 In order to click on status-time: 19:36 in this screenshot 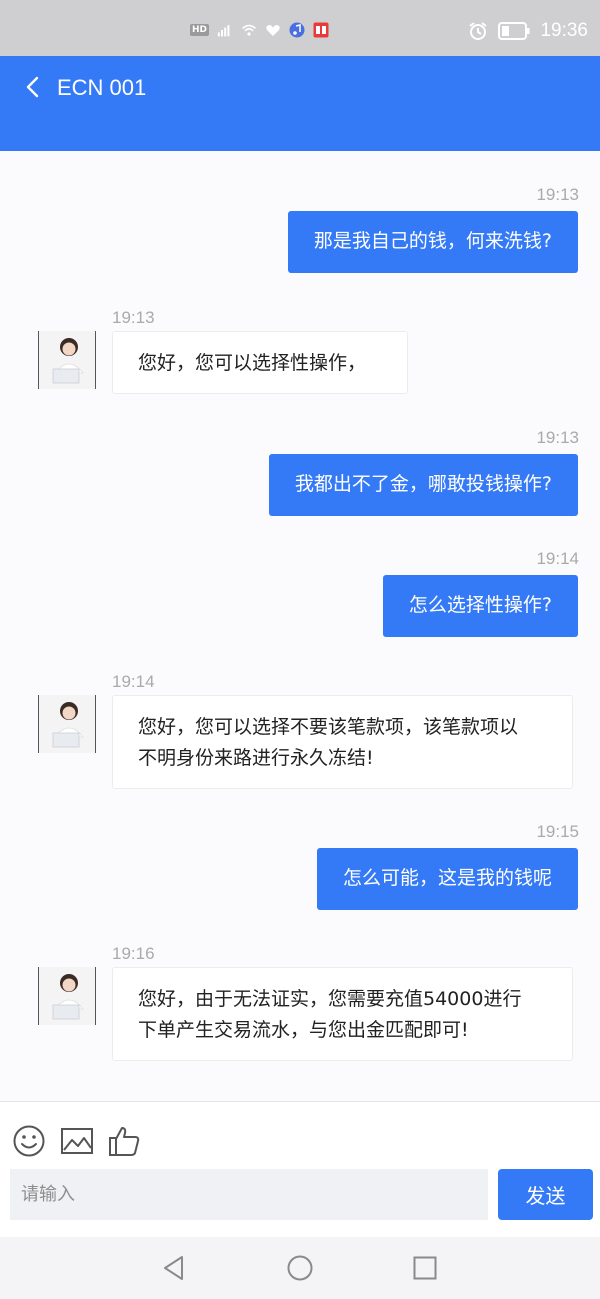, I will do `click(564, 30)`.